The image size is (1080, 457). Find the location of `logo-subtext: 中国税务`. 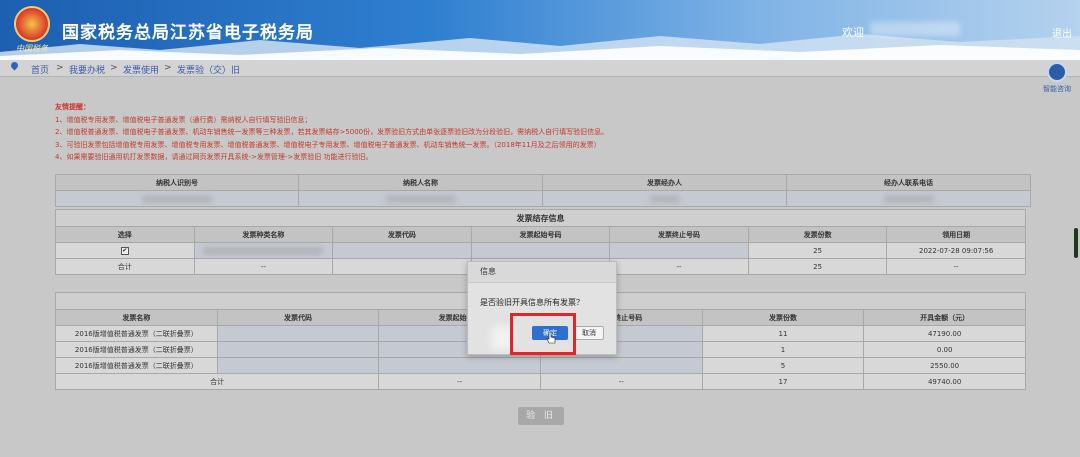

logo-subtext: 中国税务 is located at coordinates (32, 48).